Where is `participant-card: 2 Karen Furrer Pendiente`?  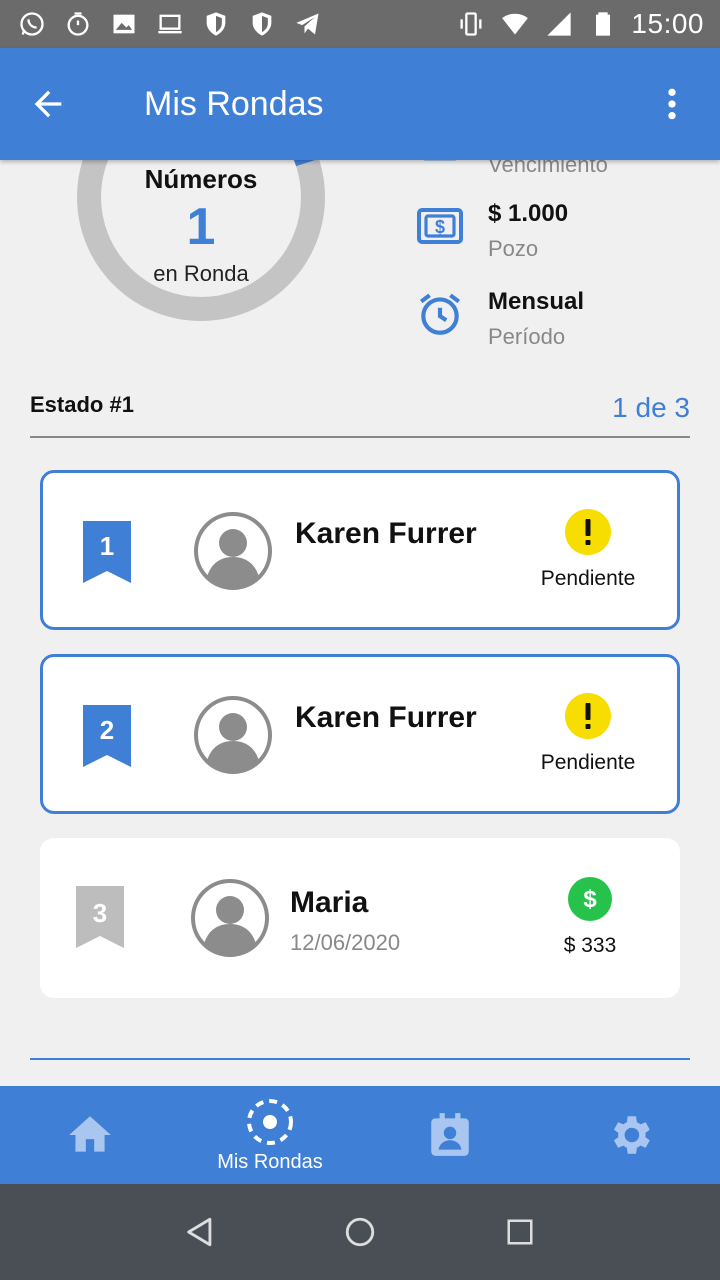 participant-card: 2 Karen Furrer Pendiente is located at coordinates (360, 734).